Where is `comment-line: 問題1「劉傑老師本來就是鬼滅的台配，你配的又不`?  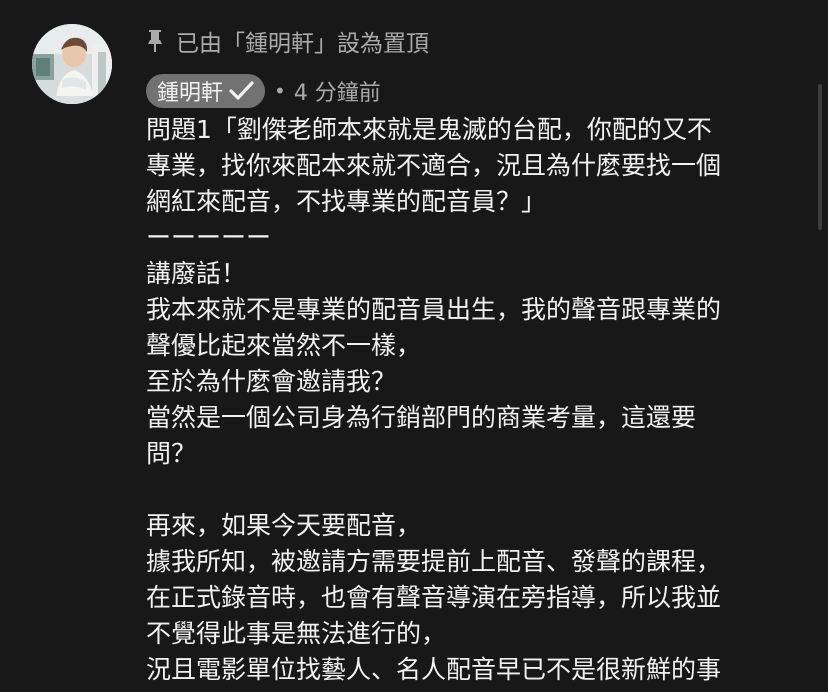 comment-line: 問題1「劉傑老師本來就是鬼滅的台配，你配的又不 is located at coordinates (429, 129).